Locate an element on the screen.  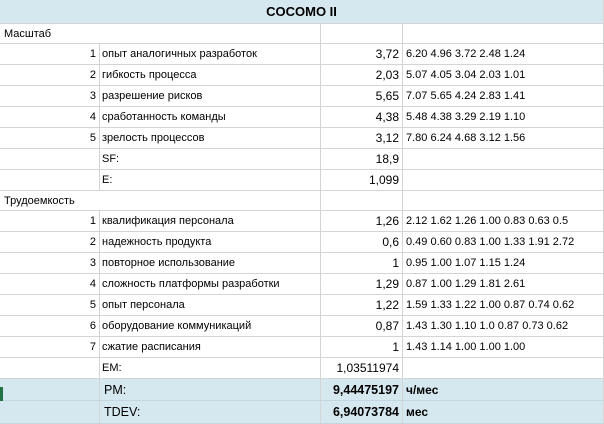
factor-options: 5.48 4.38 3.29 2.19 1.10 is located at coordinates (503, 117).